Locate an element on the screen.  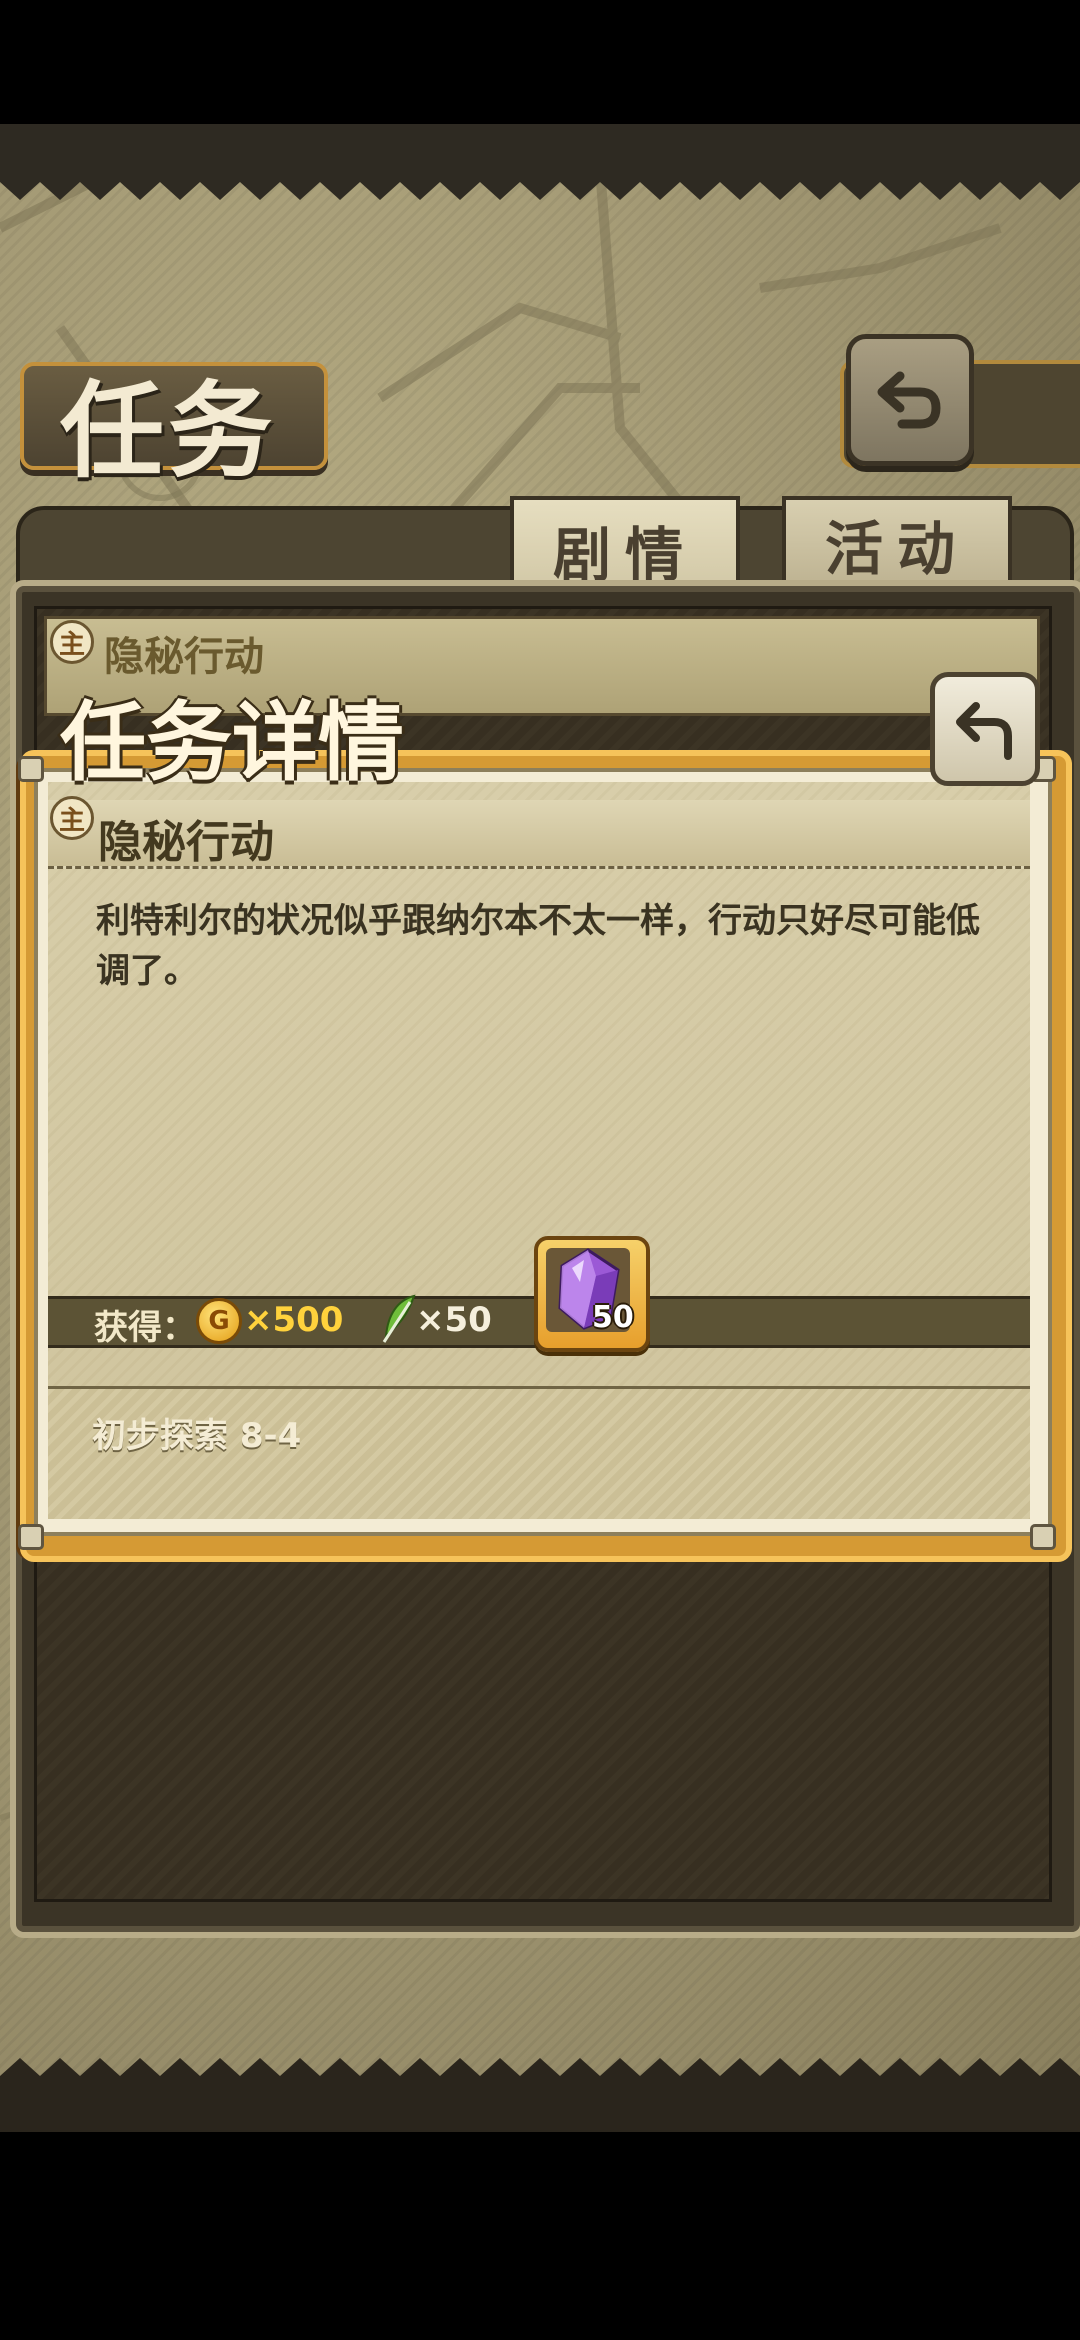
back-button is located at coordinates (910, 400).